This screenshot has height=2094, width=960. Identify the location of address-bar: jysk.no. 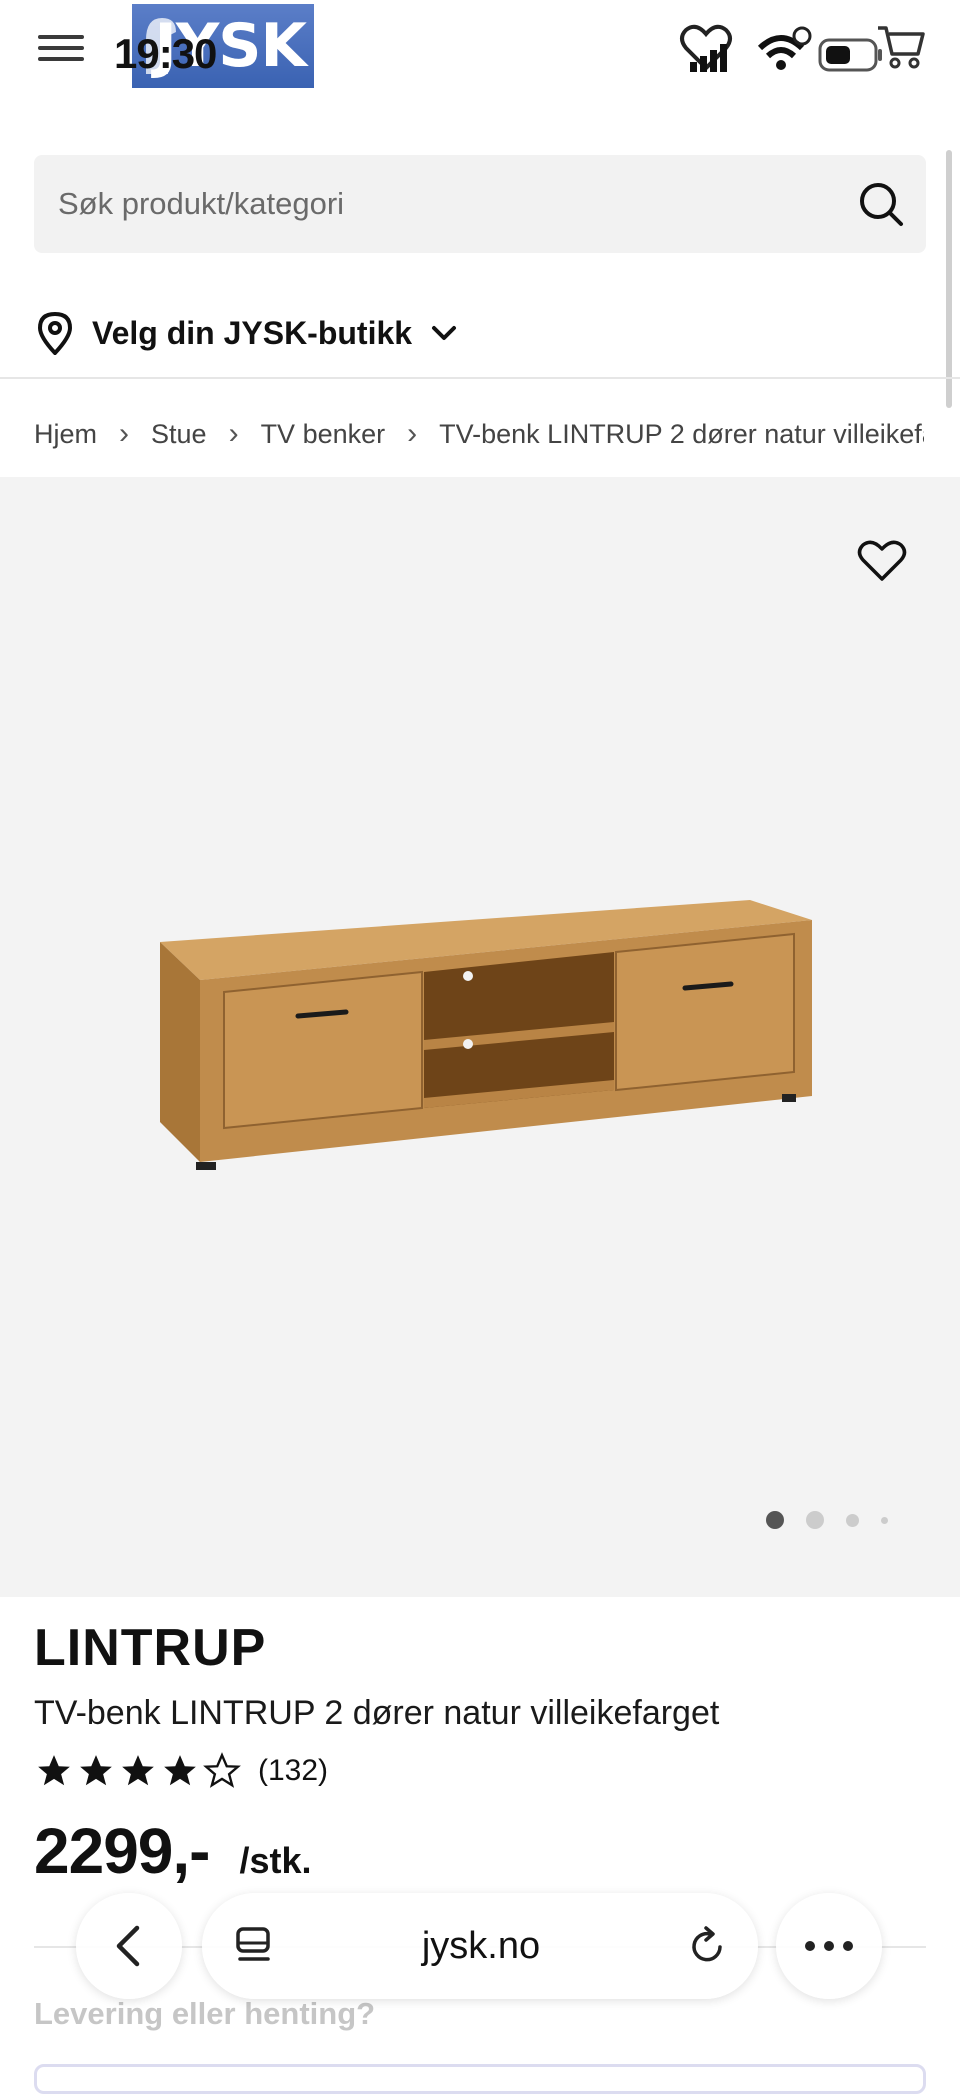
(480, 1946).